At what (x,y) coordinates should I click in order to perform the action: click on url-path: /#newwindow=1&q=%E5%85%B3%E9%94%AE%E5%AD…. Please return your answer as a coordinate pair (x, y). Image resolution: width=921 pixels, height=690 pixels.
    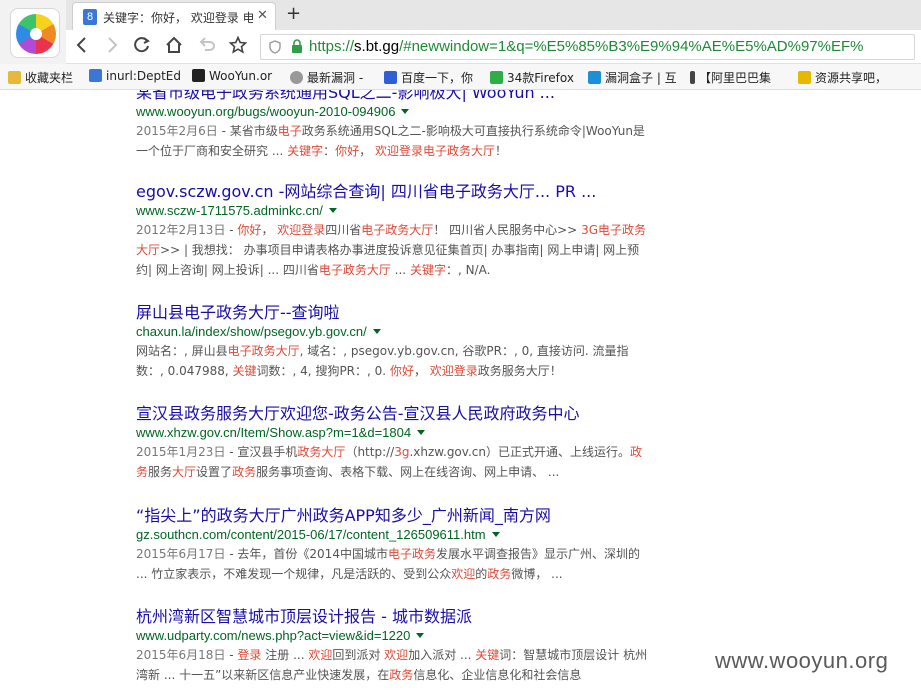
    Looking at the image, I should click on (631, 46).